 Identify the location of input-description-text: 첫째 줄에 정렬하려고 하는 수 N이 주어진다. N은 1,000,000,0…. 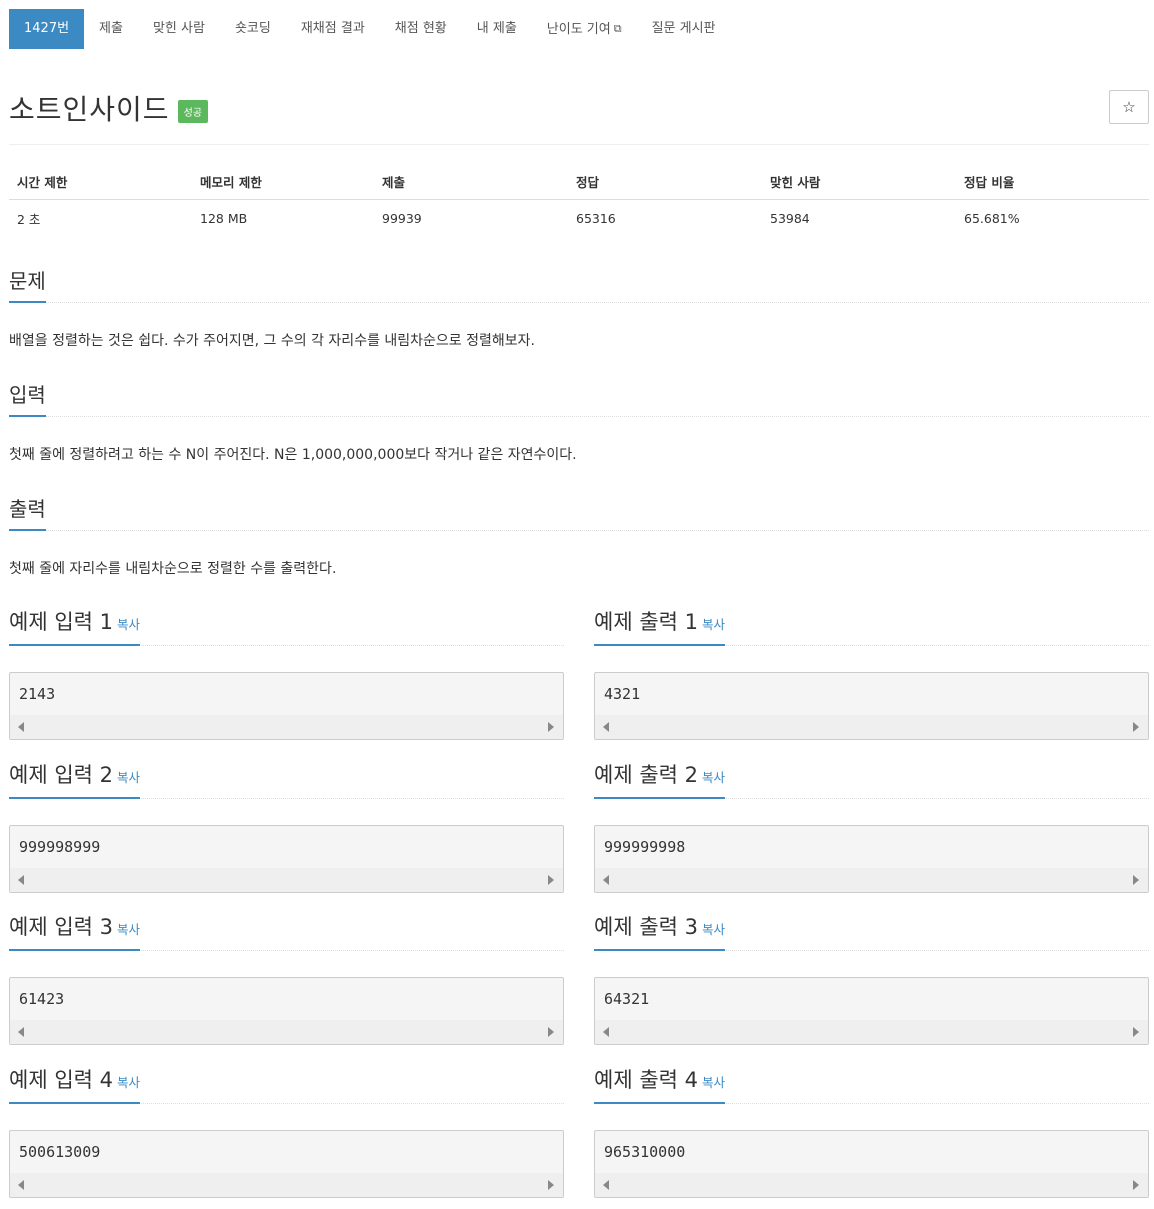
(293, 455).